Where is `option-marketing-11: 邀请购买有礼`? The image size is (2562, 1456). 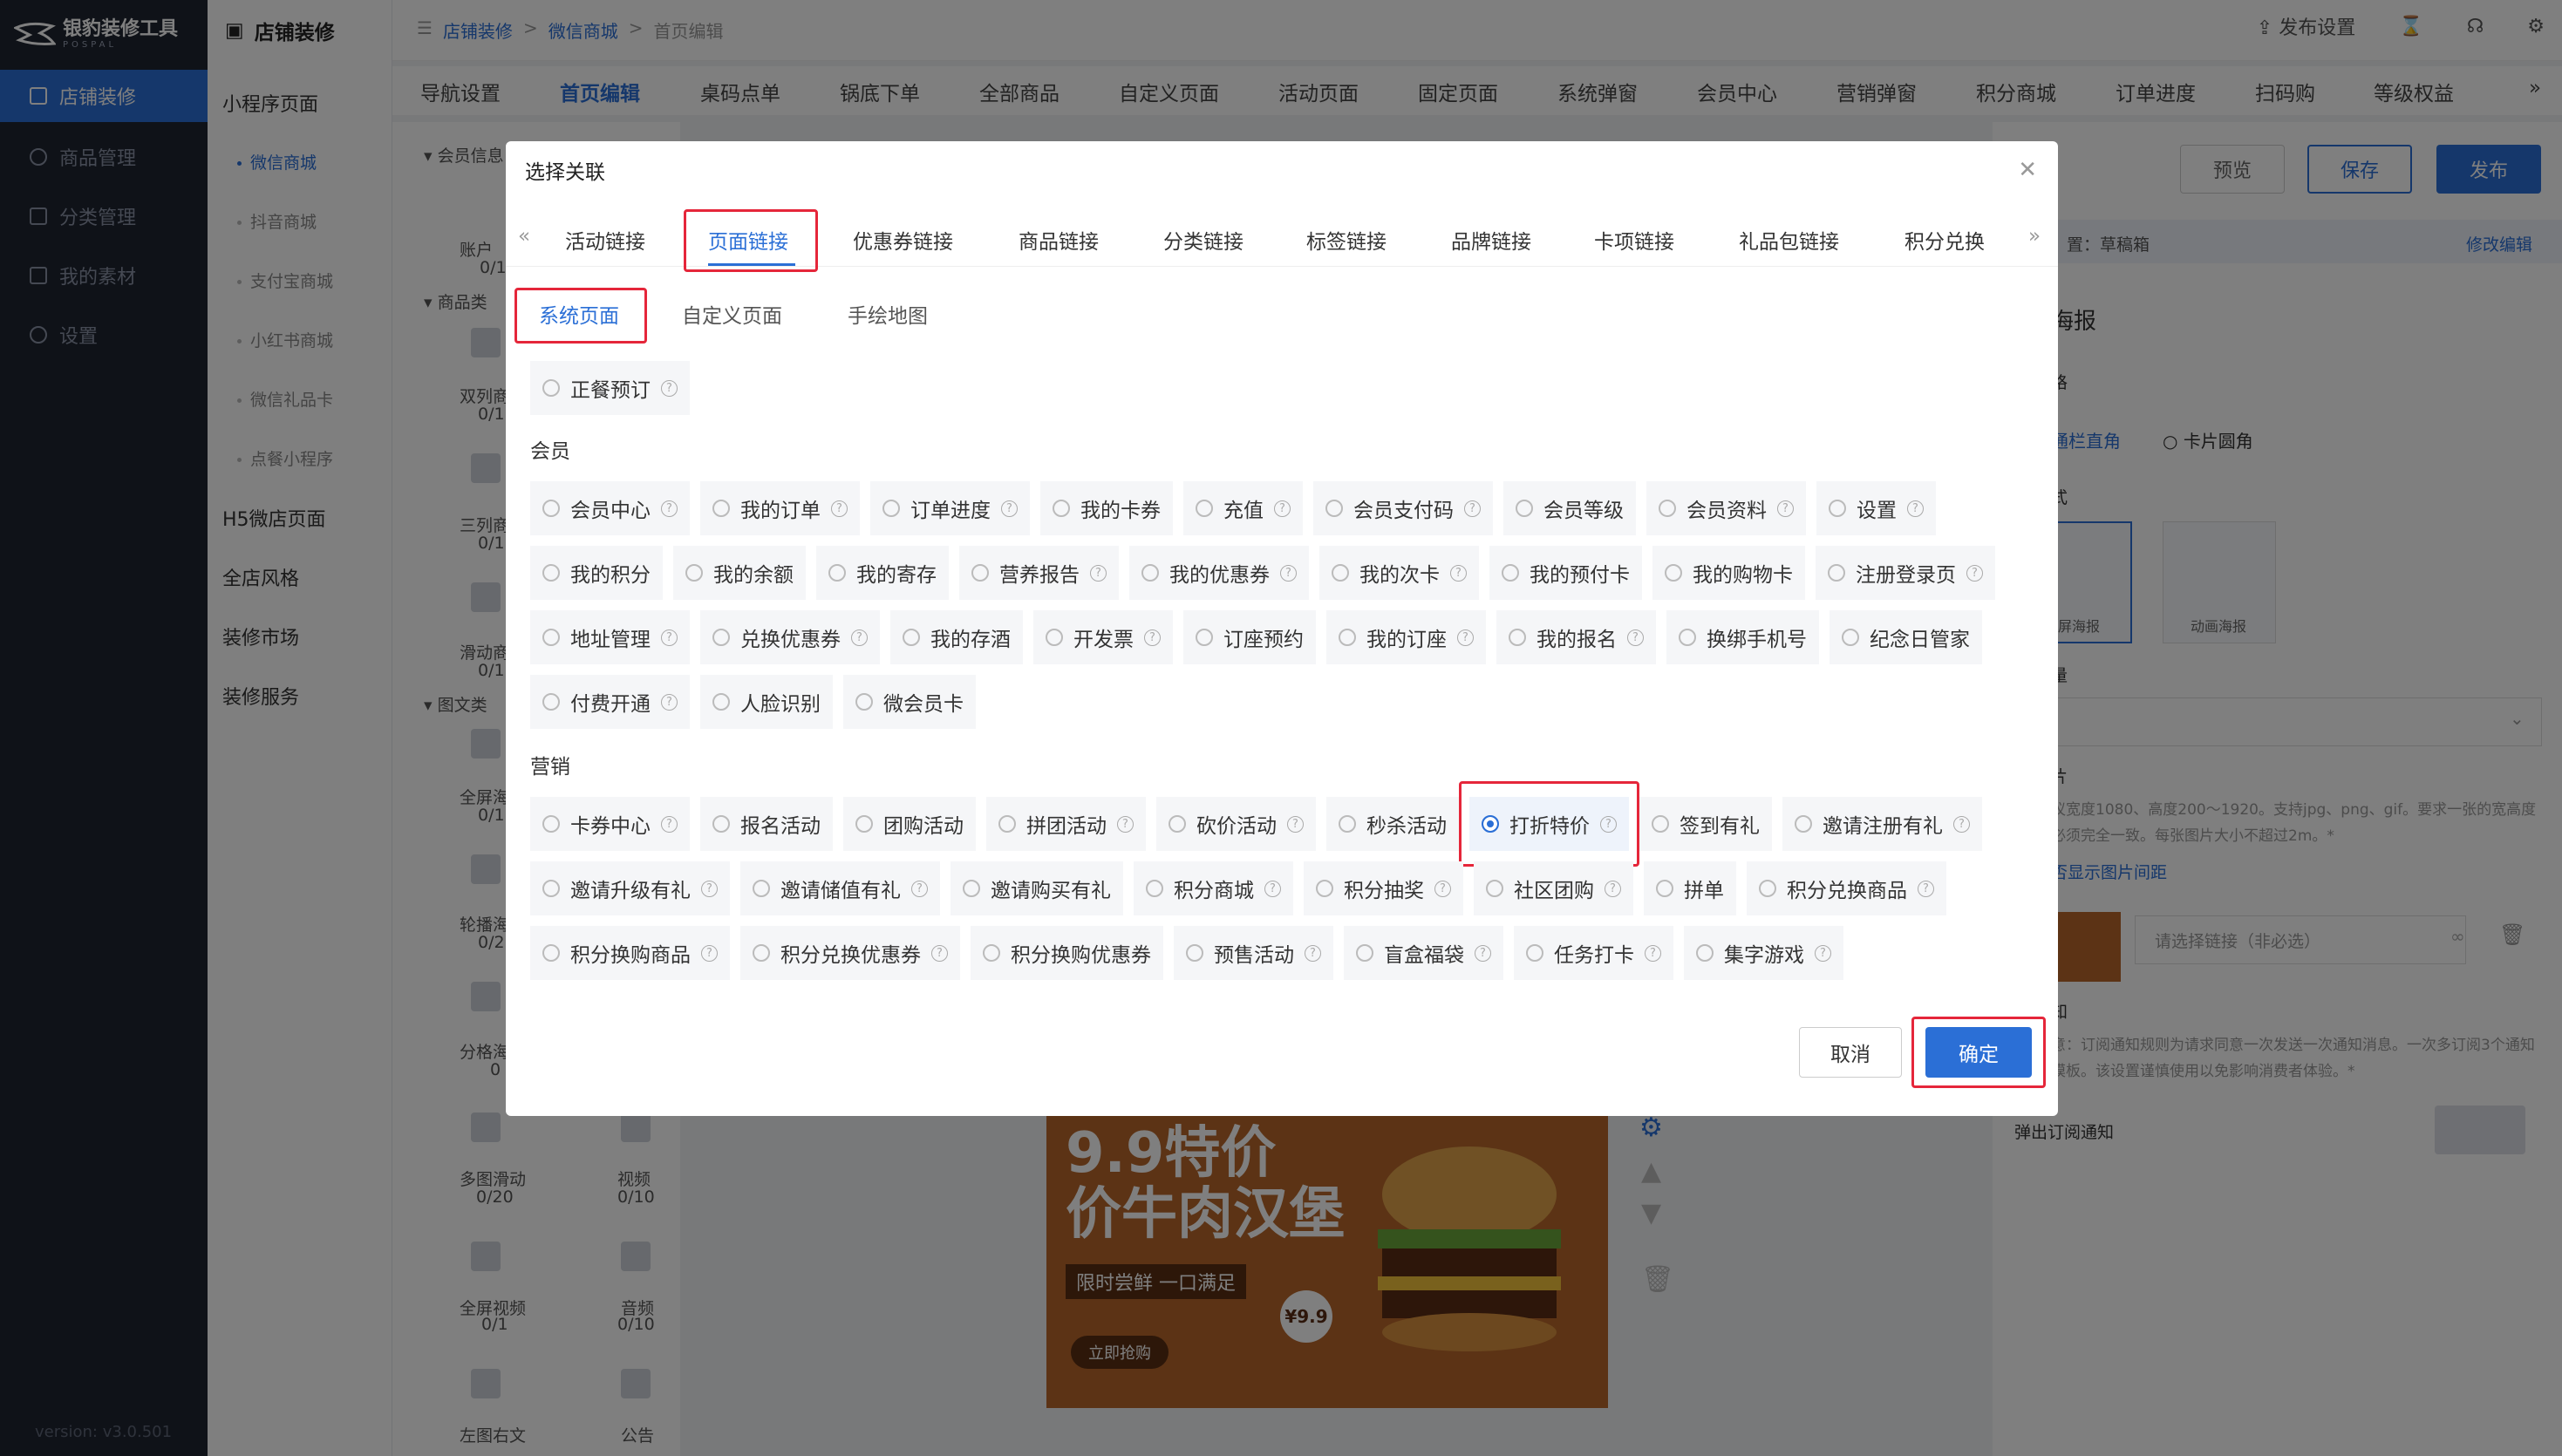
option-marketing-11: 邀请购买有礼 is located at coordinates (1037, 888).